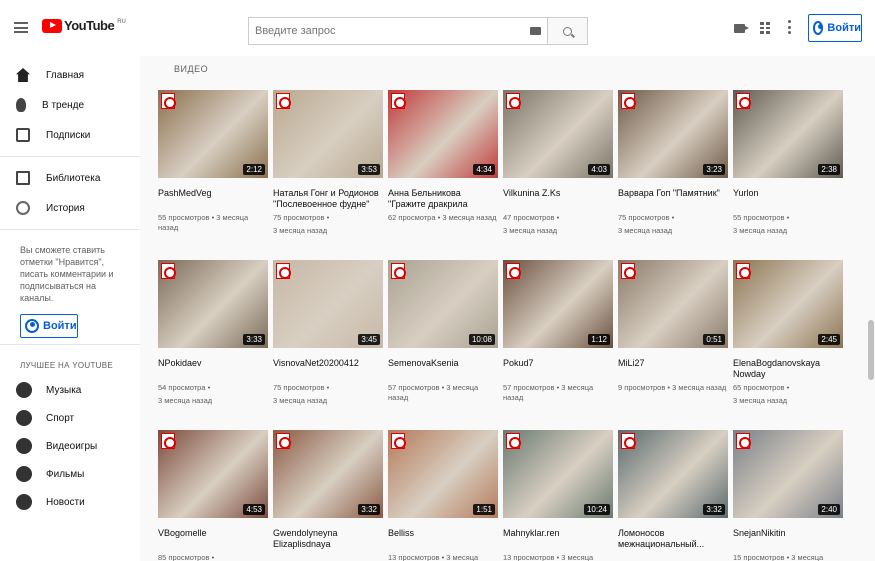 The image size is (875, 561). What do you see at coordinates (21, 27) in the screenshot?
I see `menu-icon` at bounding box center [21, 27].